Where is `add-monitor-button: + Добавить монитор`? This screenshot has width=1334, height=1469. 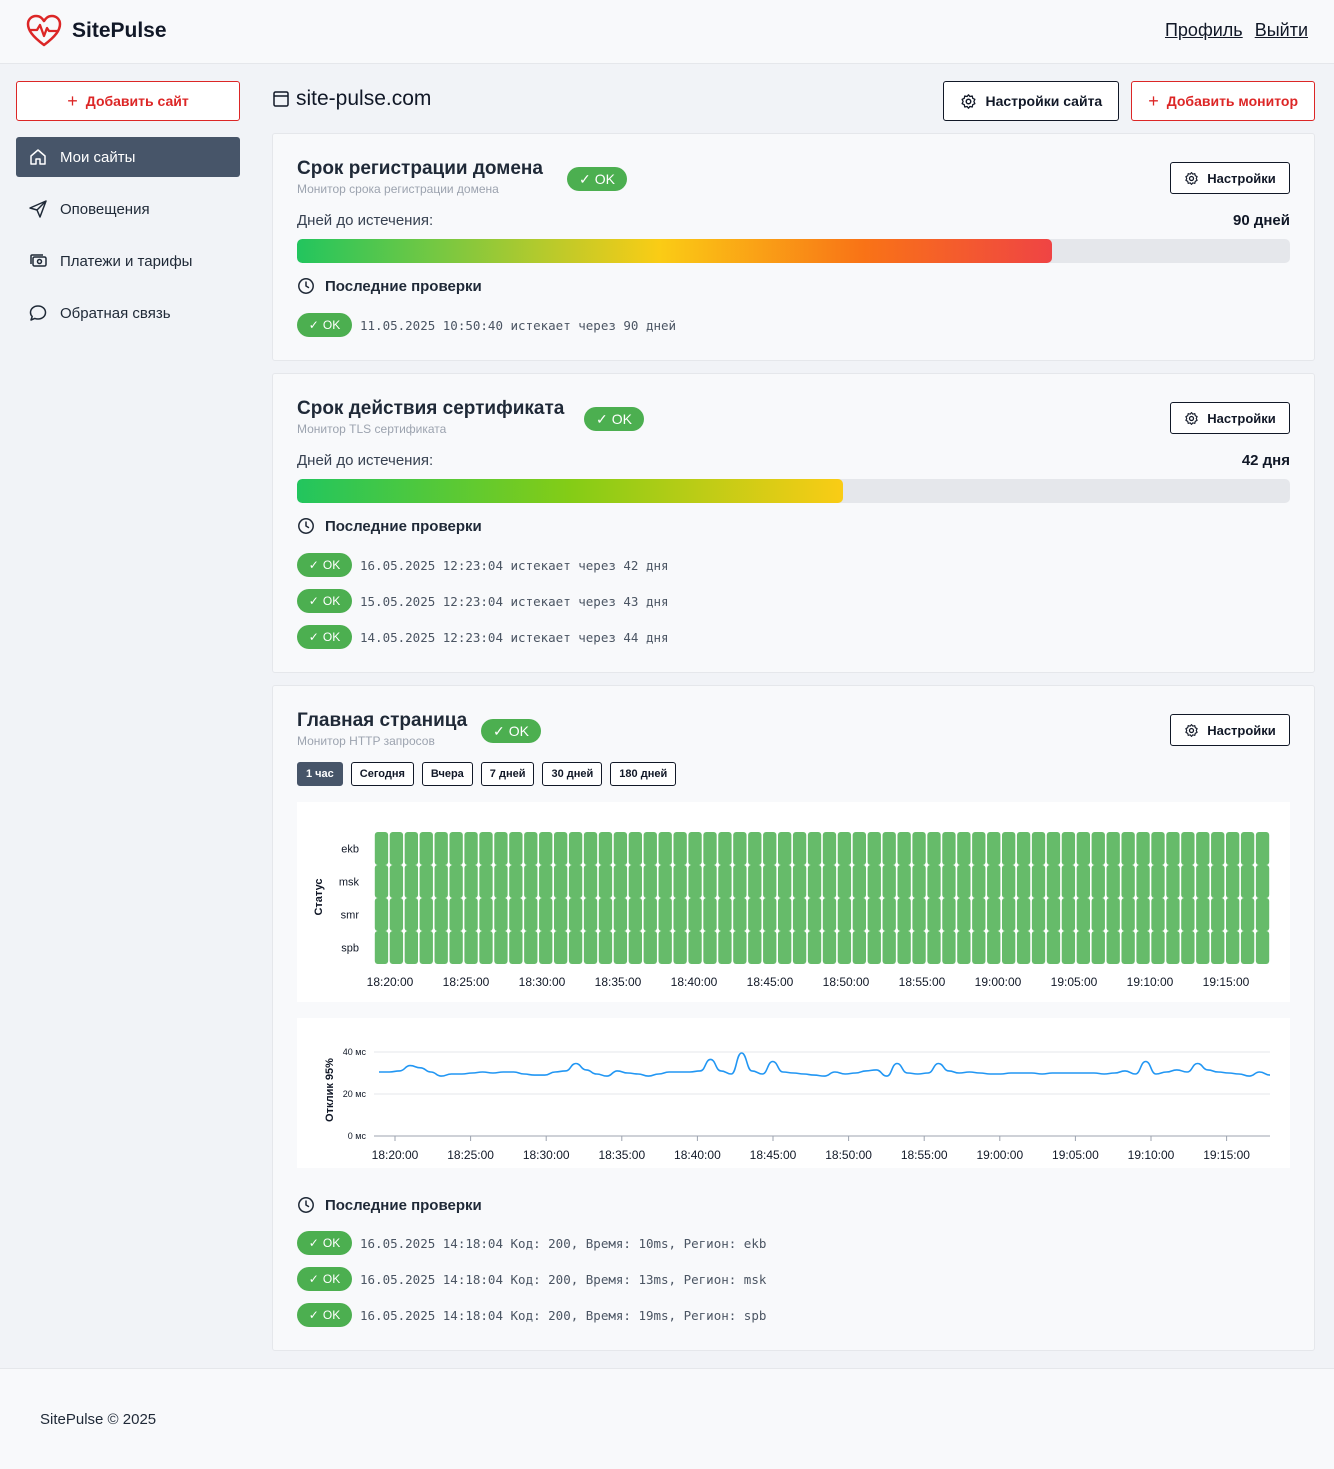 add-monitor-button: + Добавить монитор is located at coordinates (1223, 101).